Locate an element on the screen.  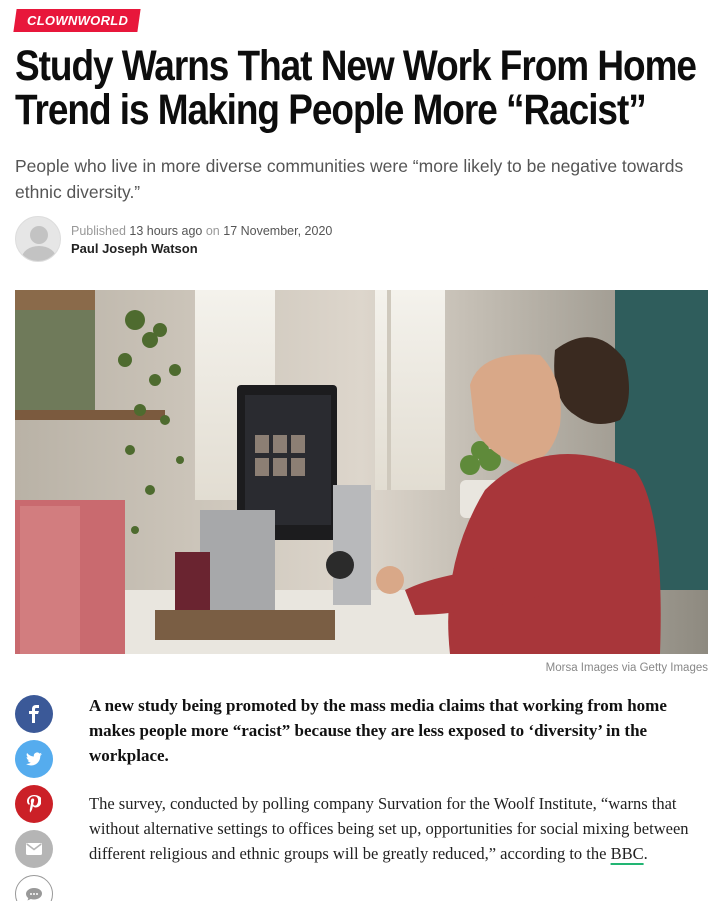
email-share-button is located at coordinates (34, 849).